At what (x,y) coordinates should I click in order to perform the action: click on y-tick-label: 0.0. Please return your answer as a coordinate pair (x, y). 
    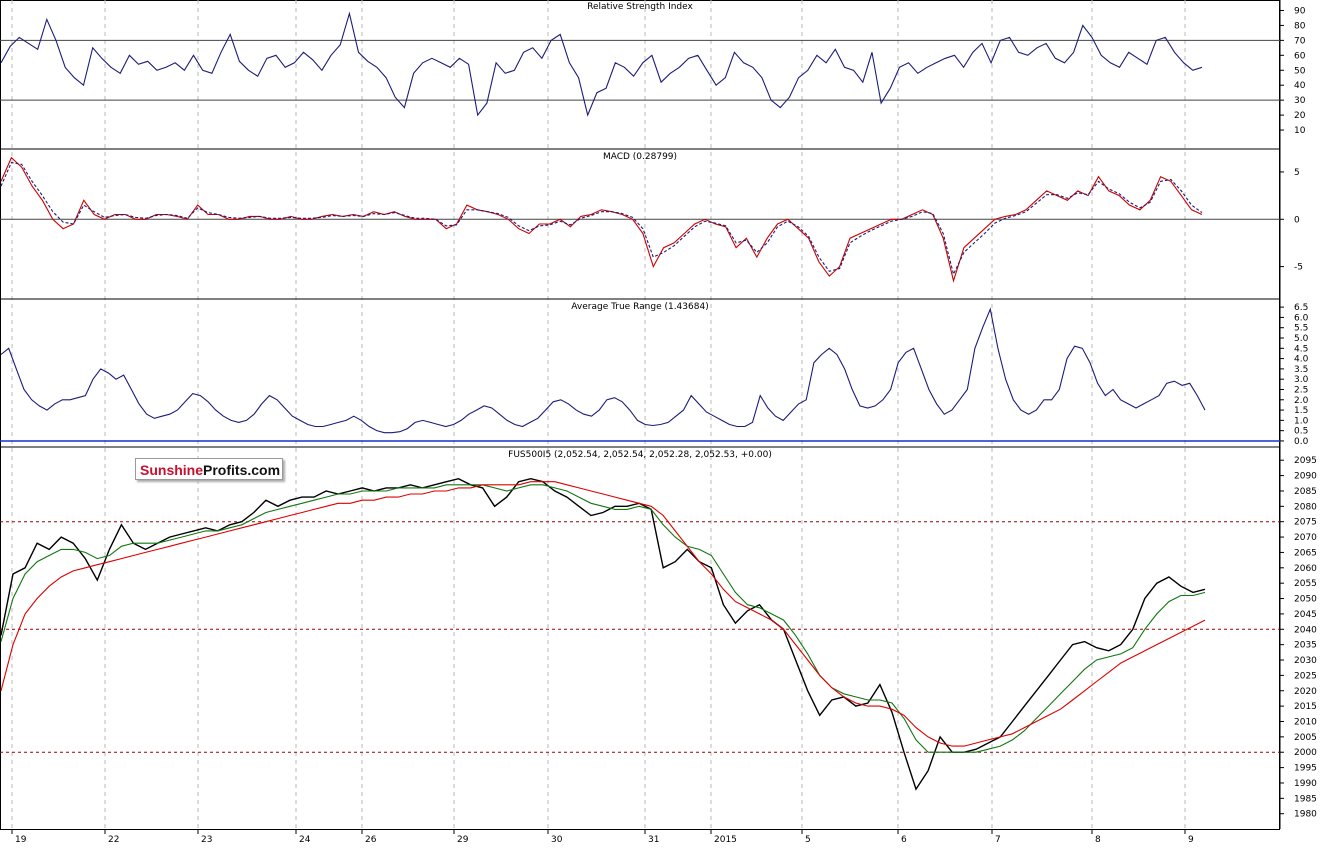
    Looking at the image, I should click on (1301, 442).